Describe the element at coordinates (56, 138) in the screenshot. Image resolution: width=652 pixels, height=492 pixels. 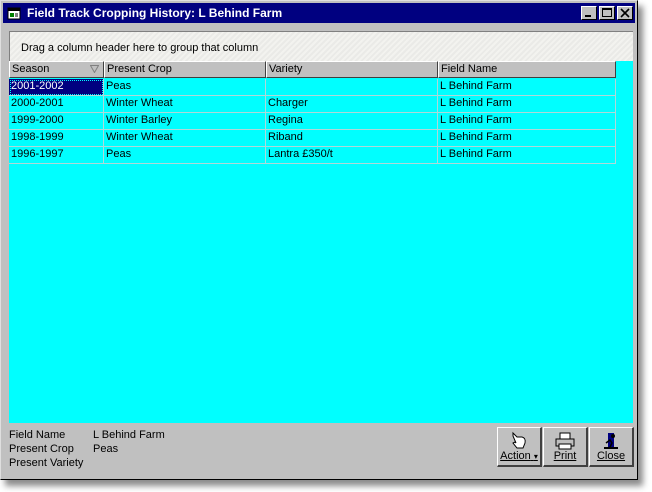
I see `cell-season: 1998-1999` at that location.